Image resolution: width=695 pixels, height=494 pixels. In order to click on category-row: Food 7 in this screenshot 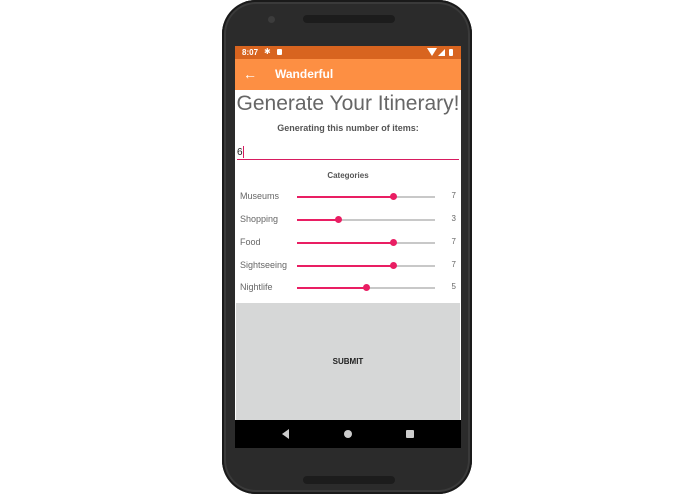, I will do `click(348, 243)`.